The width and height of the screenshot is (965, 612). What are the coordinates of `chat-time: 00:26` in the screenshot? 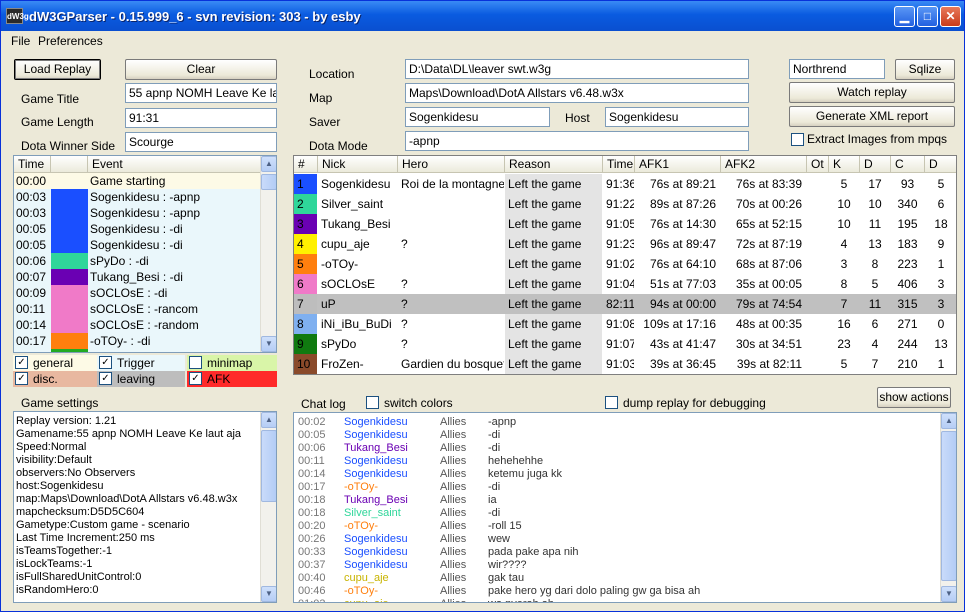 It's located at (312, 539).